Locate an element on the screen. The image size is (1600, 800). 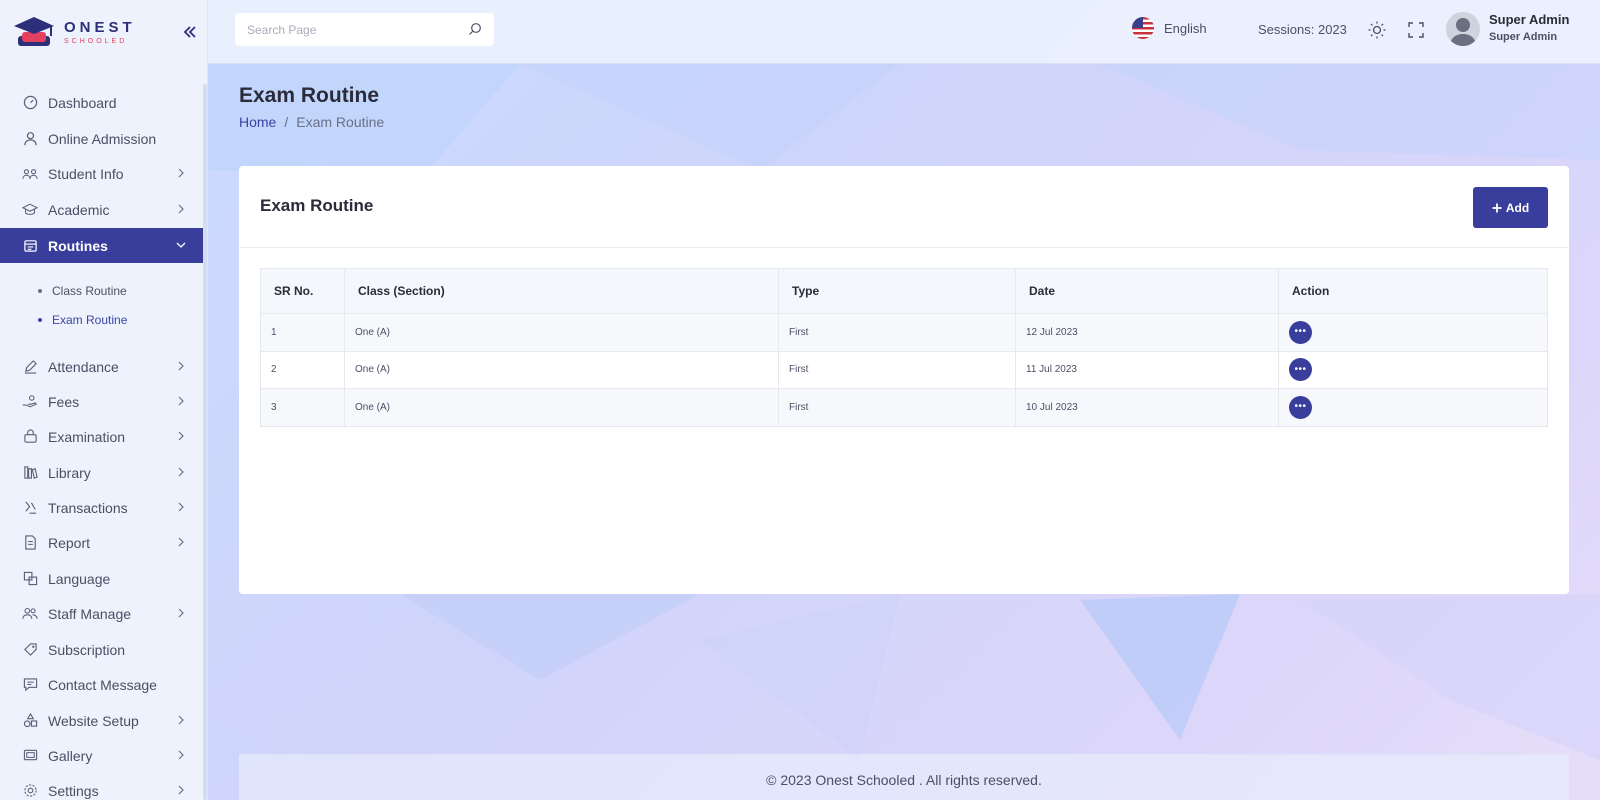
breadcrumb: Home / Exam Routine is located at coordinates (311, 122).